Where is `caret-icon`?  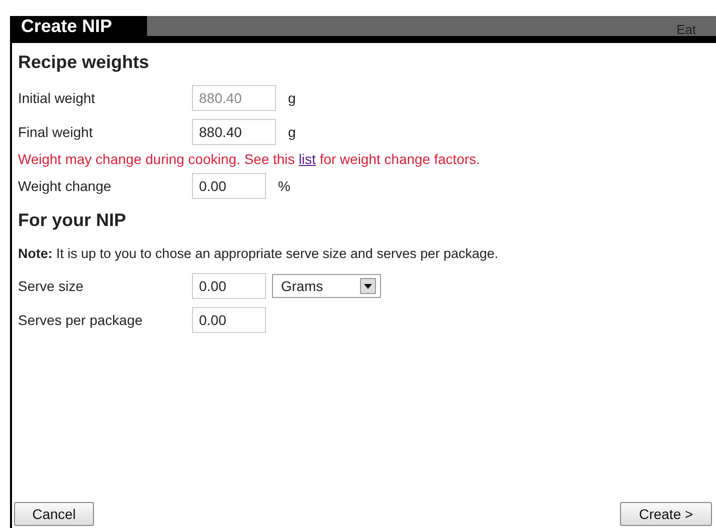 caret-icon is located at coordinates (368, 286).